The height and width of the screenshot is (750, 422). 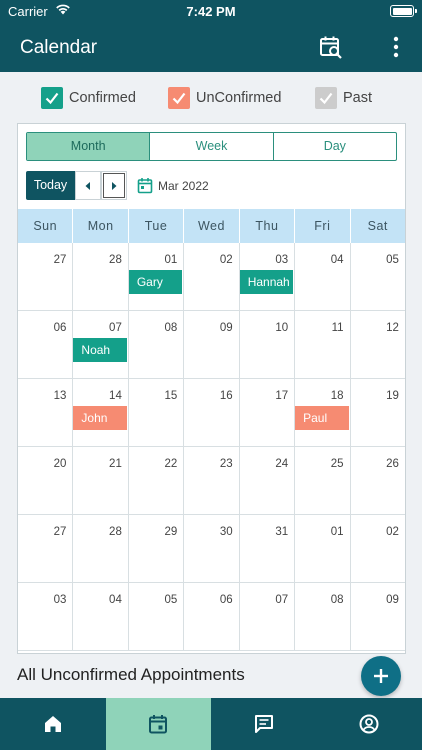 What do you see at coordinates (102, 98) in the screenshot?
I see `legend-label: Confirmed` at bounding box center [102, 98].